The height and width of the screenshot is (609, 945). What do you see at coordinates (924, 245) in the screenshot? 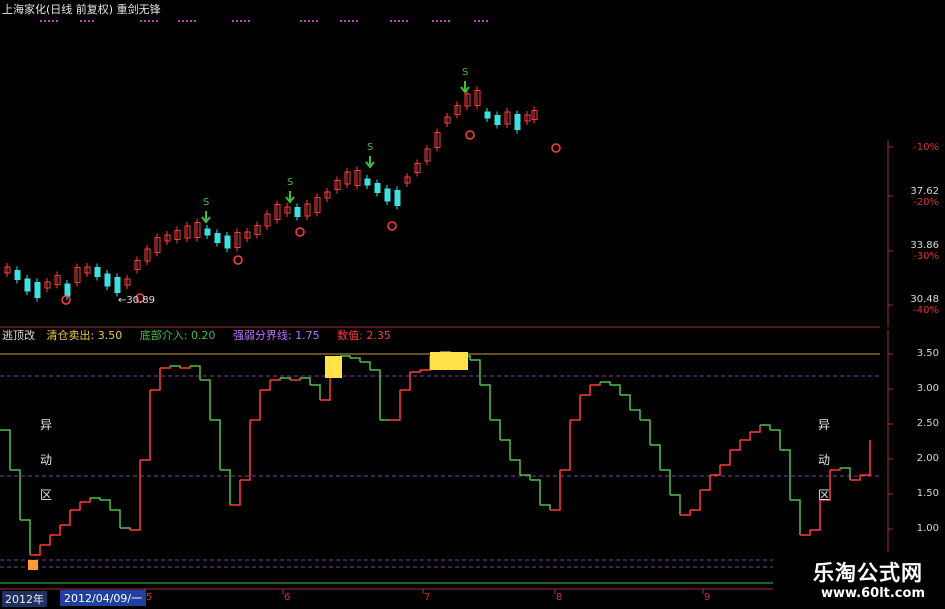
I see `price-axis-price-3: 33.86` at bounding box center [924, 245].